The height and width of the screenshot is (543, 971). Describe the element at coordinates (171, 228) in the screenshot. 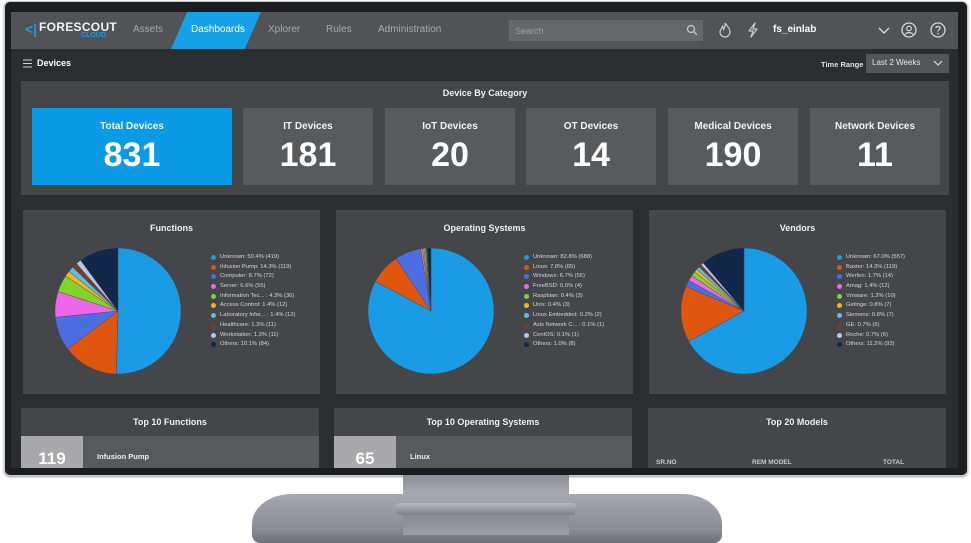

I see `chart-title: Functions` at that location.